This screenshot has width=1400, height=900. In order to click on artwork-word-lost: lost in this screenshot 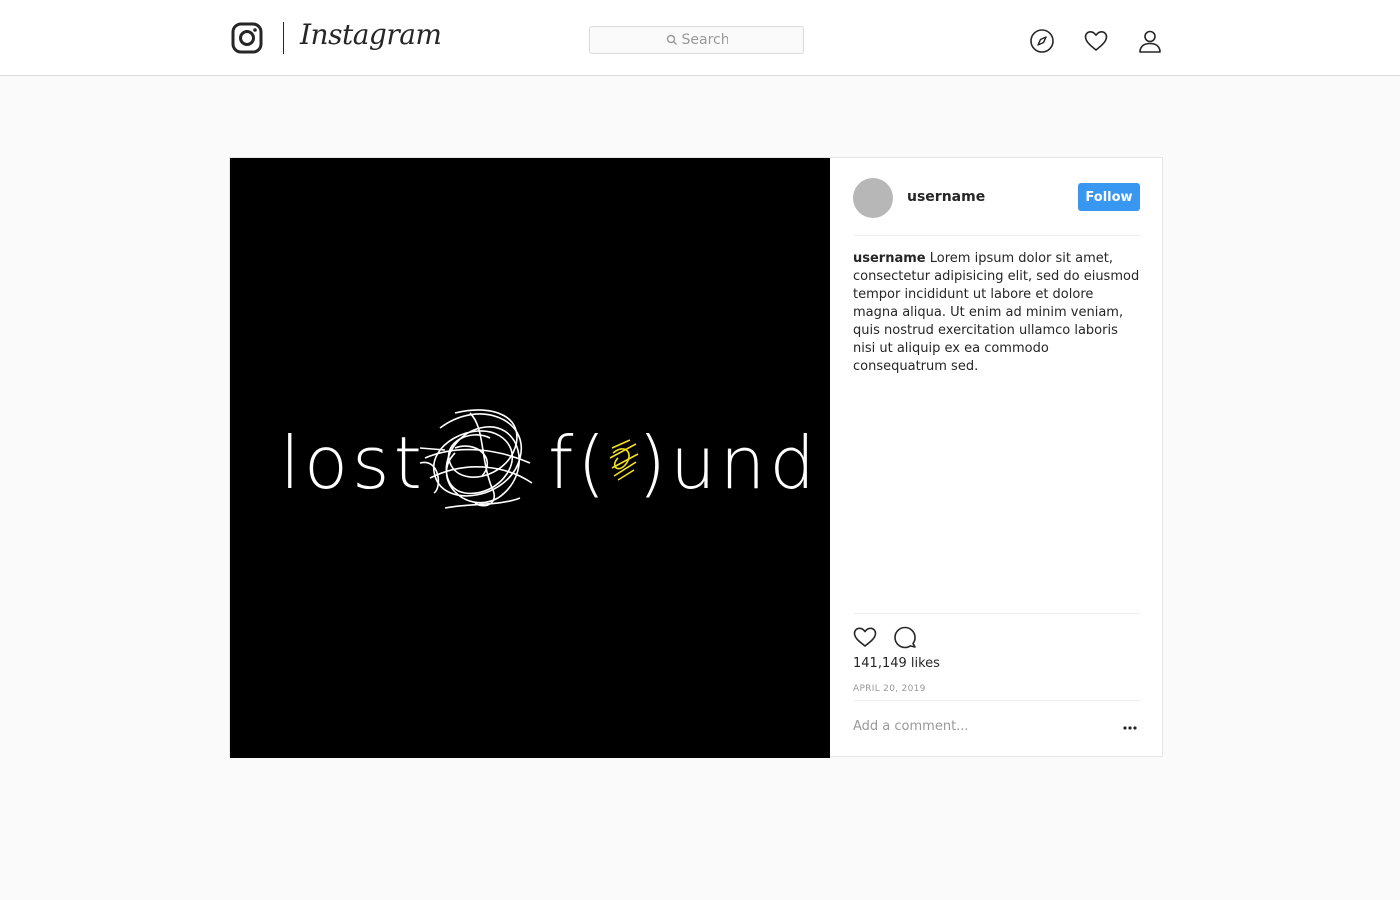, I will do `click(353, 463)`.